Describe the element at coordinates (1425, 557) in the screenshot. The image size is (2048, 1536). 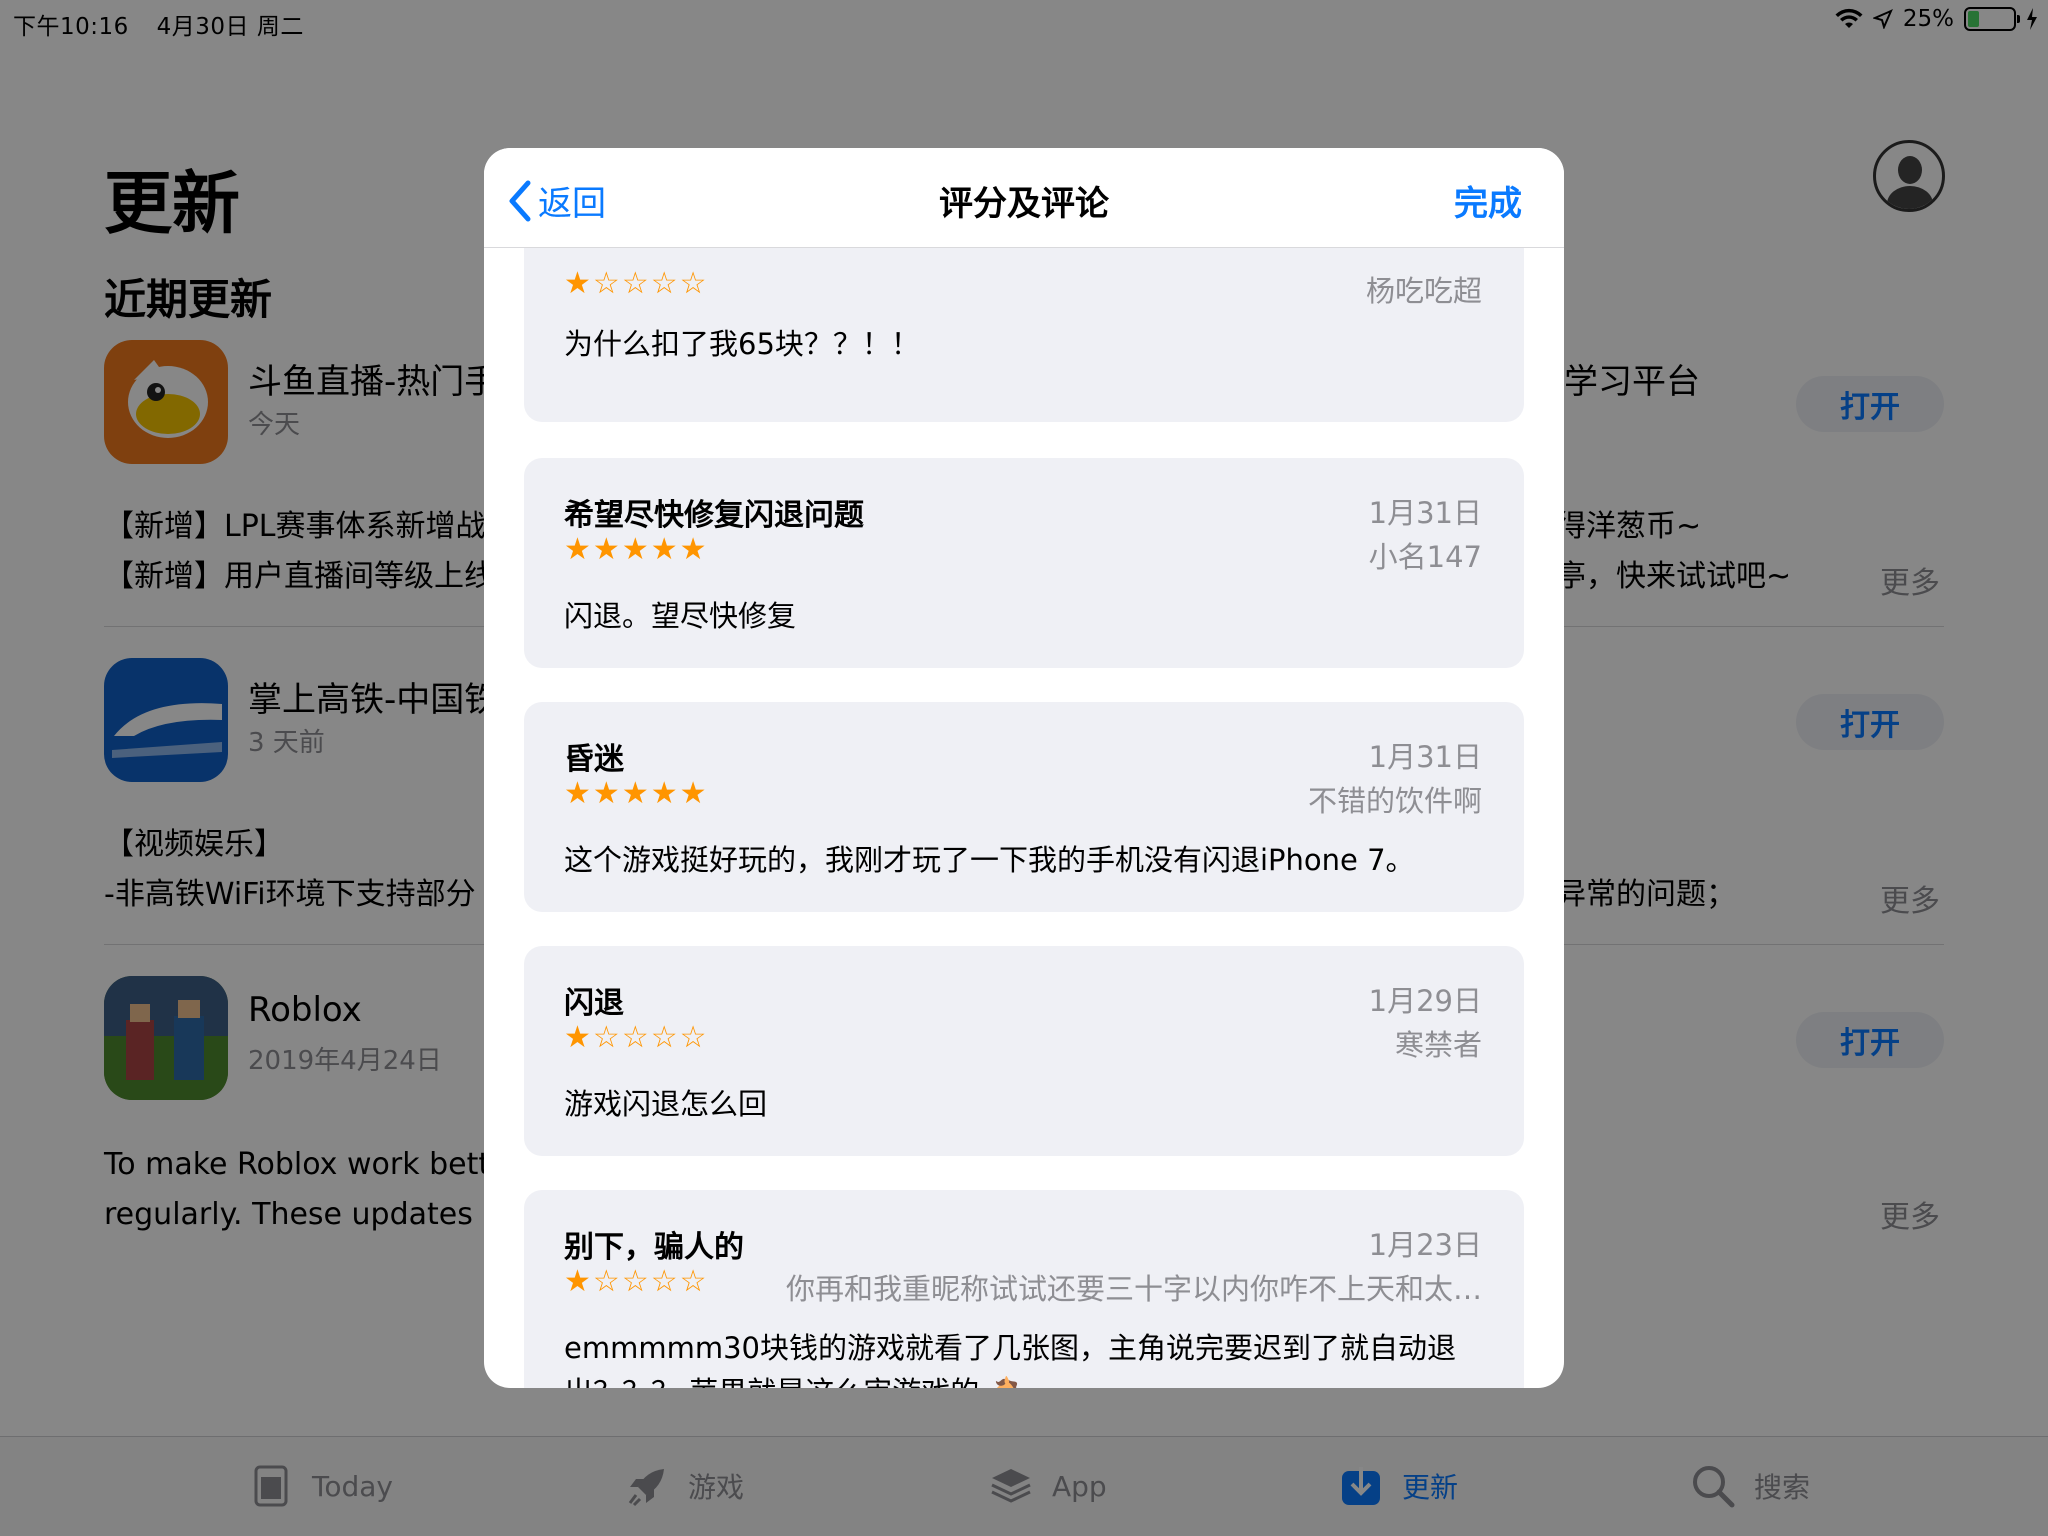
I see `review-author: 小名147` at that location.